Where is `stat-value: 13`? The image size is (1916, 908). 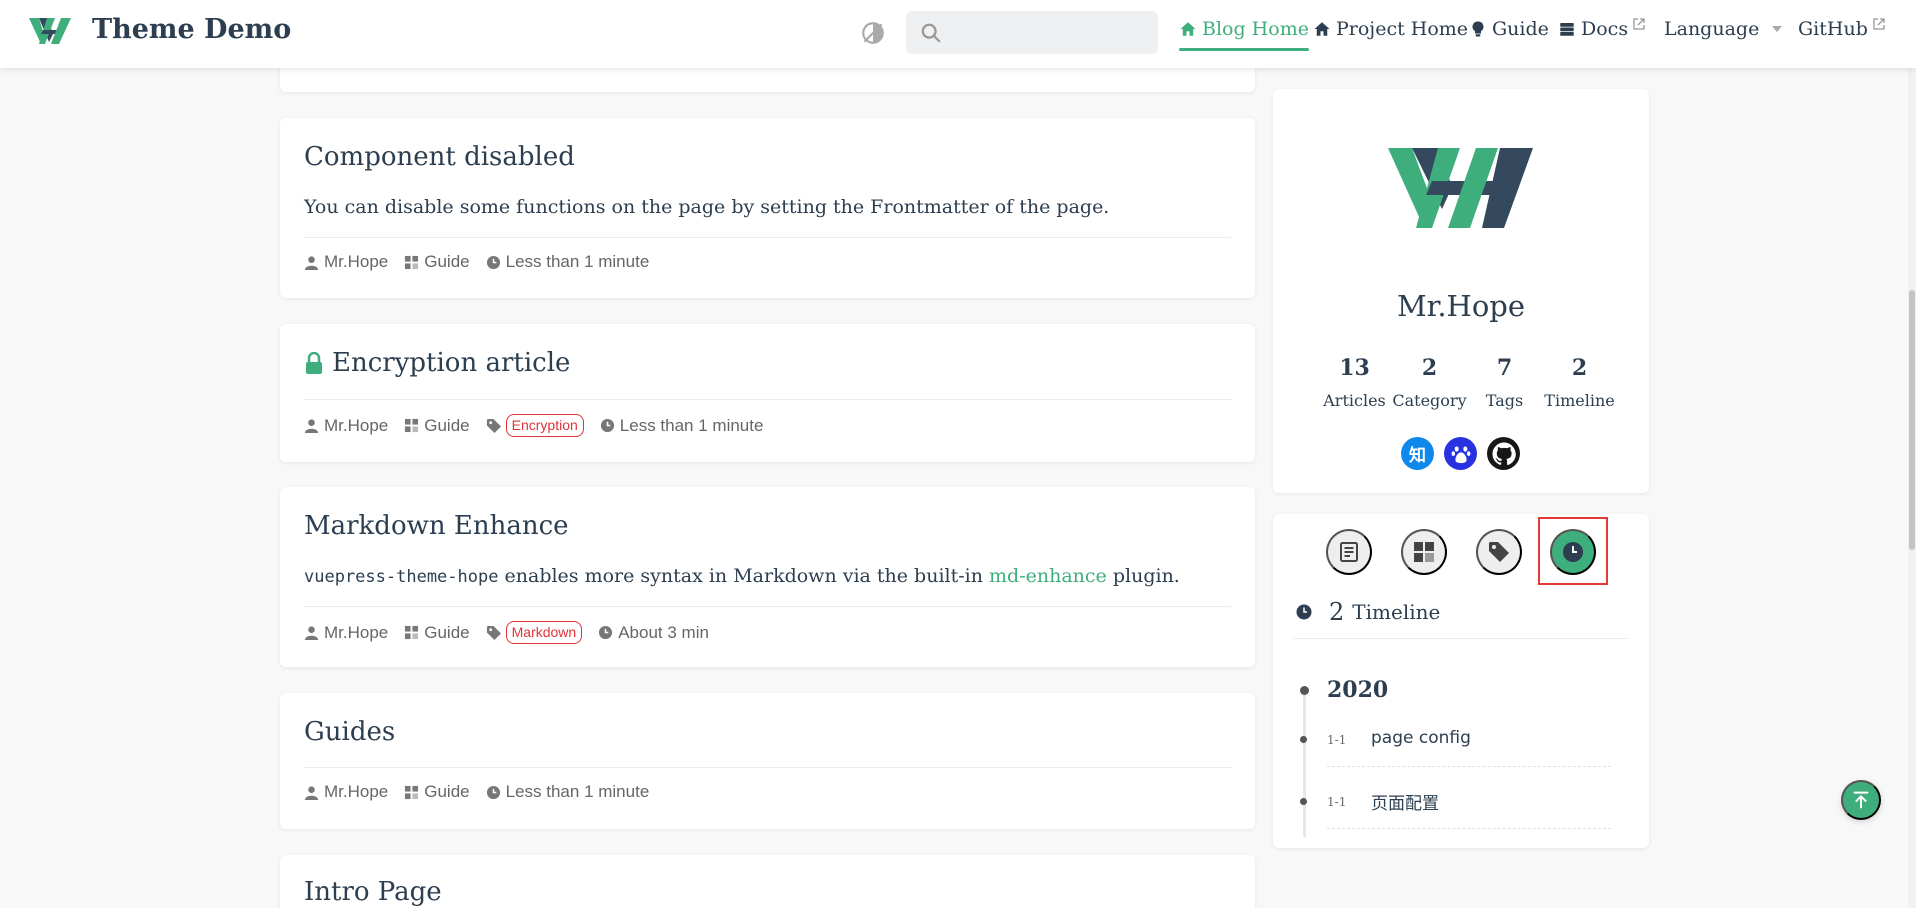
stat-value: 13 is located at coordinates (1354, 368).